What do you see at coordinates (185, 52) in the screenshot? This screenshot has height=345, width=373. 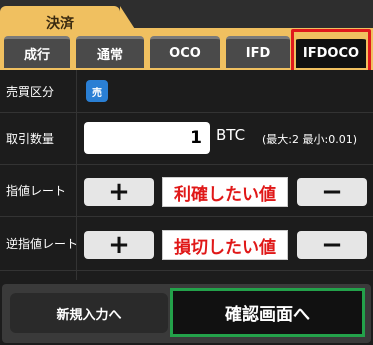 I see `tab-oco: OCO` at bounding box center [185, 52].